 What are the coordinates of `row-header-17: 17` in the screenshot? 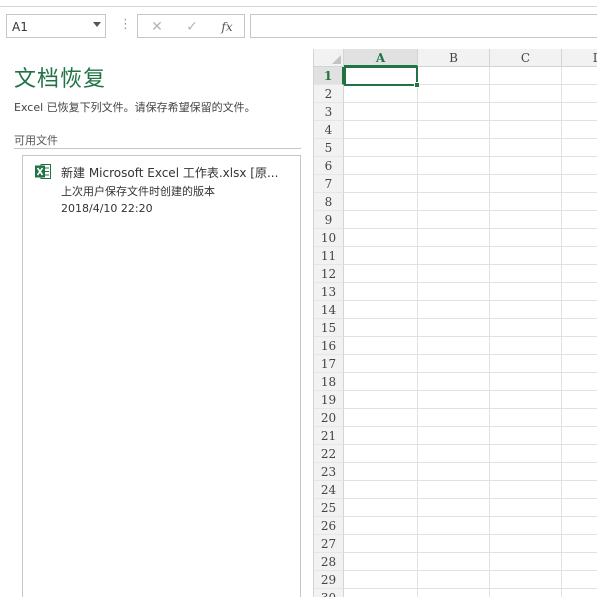 It's located at (329, 364).